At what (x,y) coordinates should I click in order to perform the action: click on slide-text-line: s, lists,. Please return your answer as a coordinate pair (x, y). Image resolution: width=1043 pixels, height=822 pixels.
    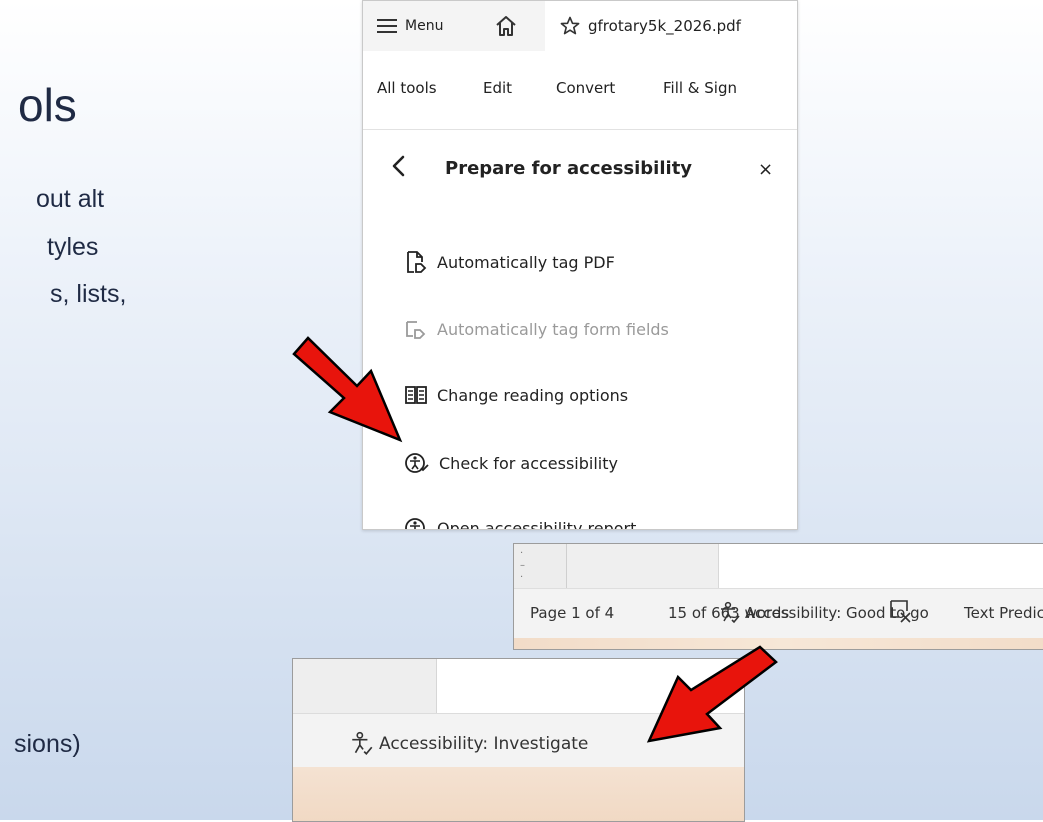
    Looking at the image, I should click on (88, 294).